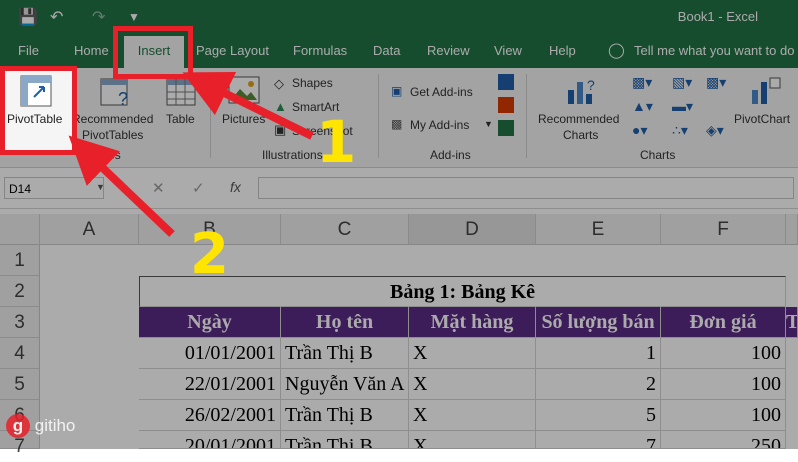  I want to click on arrow-to-pivottable, so click(121, 186).